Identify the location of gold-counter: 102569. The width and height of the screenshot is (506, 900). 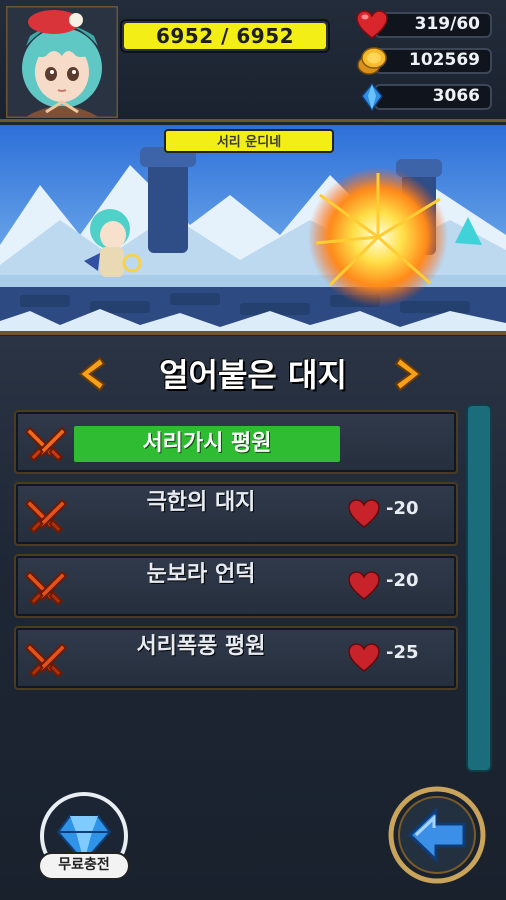
(425, 61).